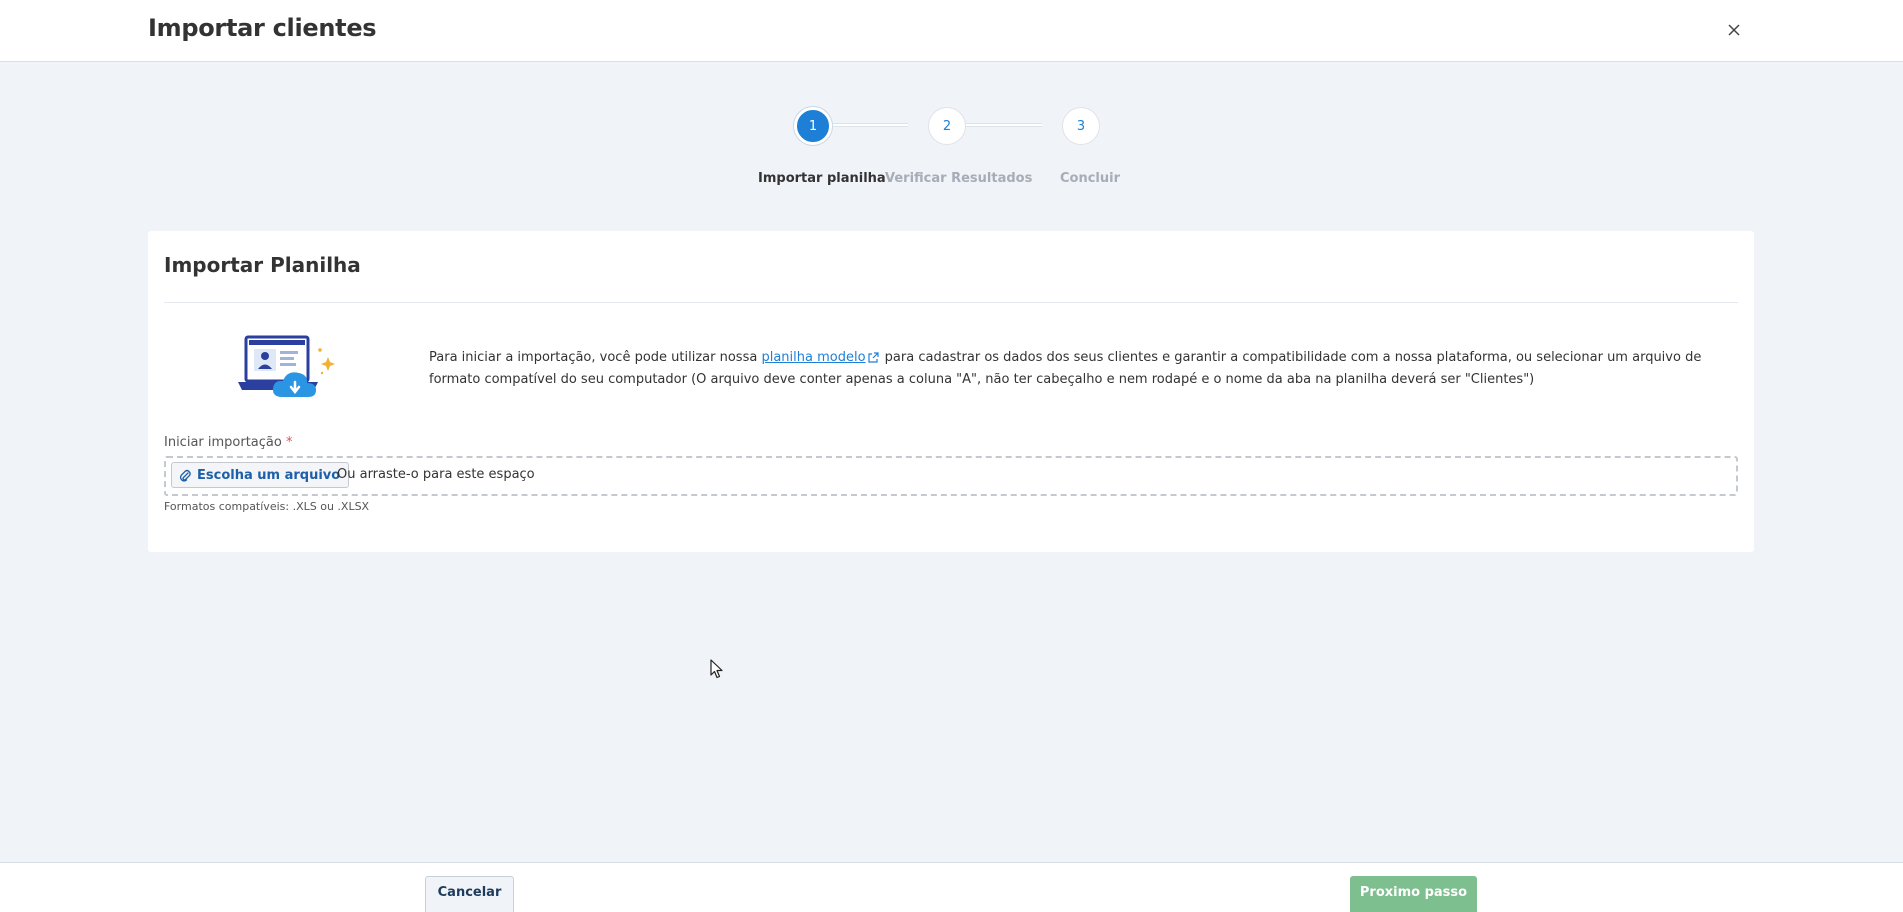 Image resolution: width=1903 pixels, height=912 pixels. I want to click on divider, so click(951, 302).